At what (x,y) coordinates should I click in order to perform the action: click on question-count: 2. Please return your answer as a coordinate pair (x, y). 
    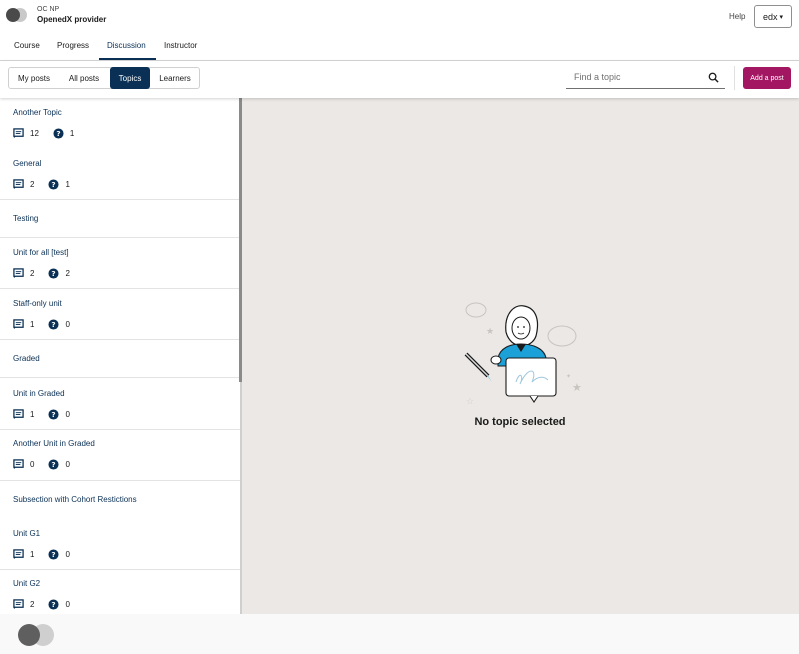
    Looking at the image, I should click on (67, 273).